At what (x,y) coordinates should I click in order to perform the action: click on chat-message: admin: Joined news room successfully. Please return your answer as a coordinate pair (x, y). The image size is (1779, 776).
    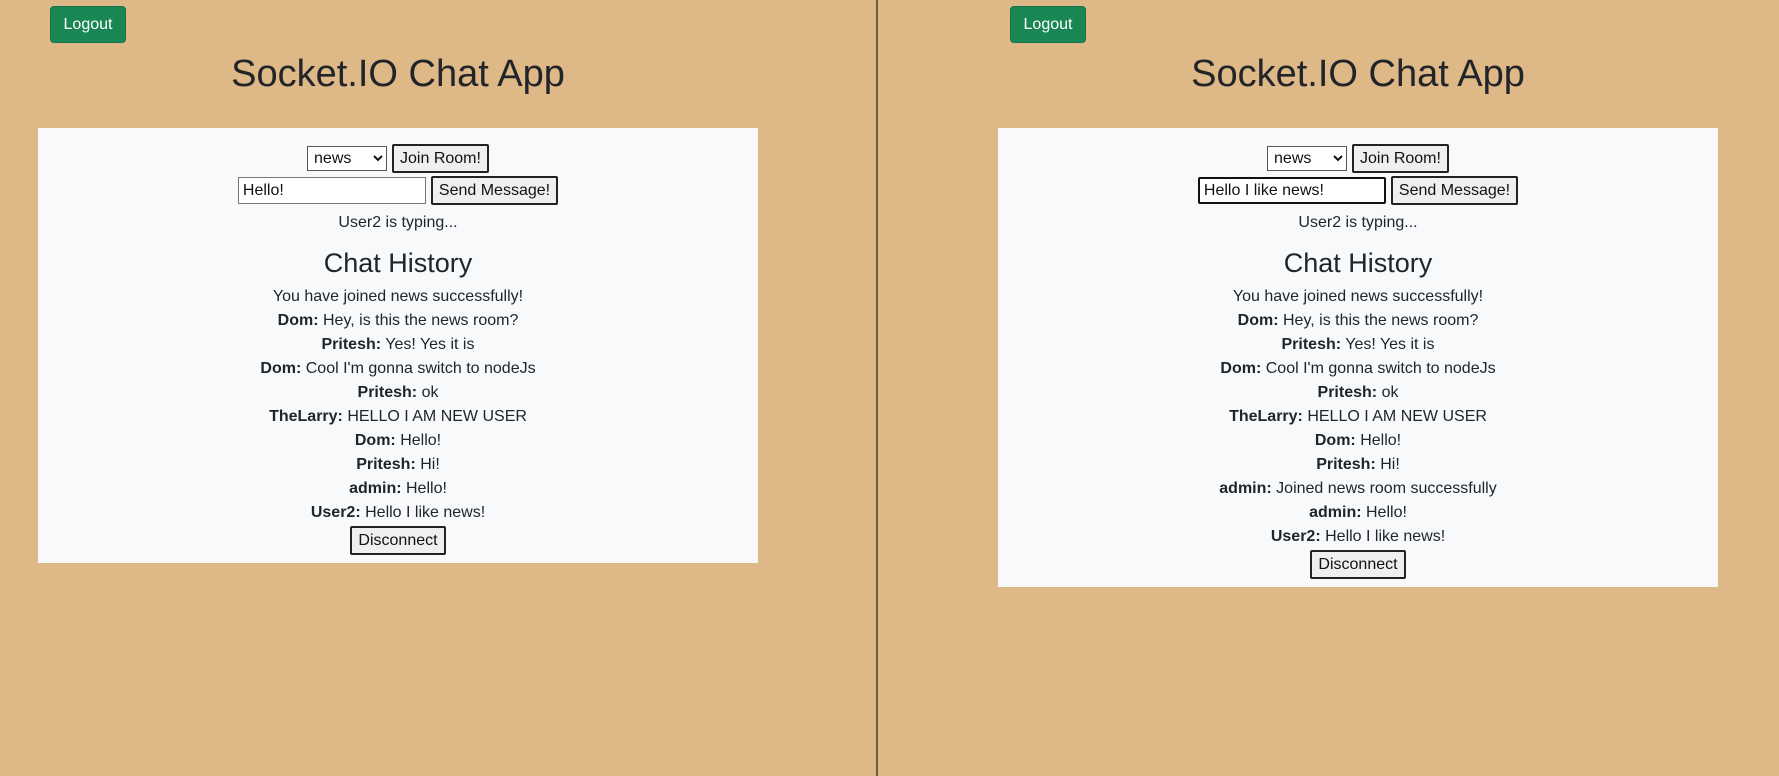
    Looking at the image, I should click on (1358, 489).